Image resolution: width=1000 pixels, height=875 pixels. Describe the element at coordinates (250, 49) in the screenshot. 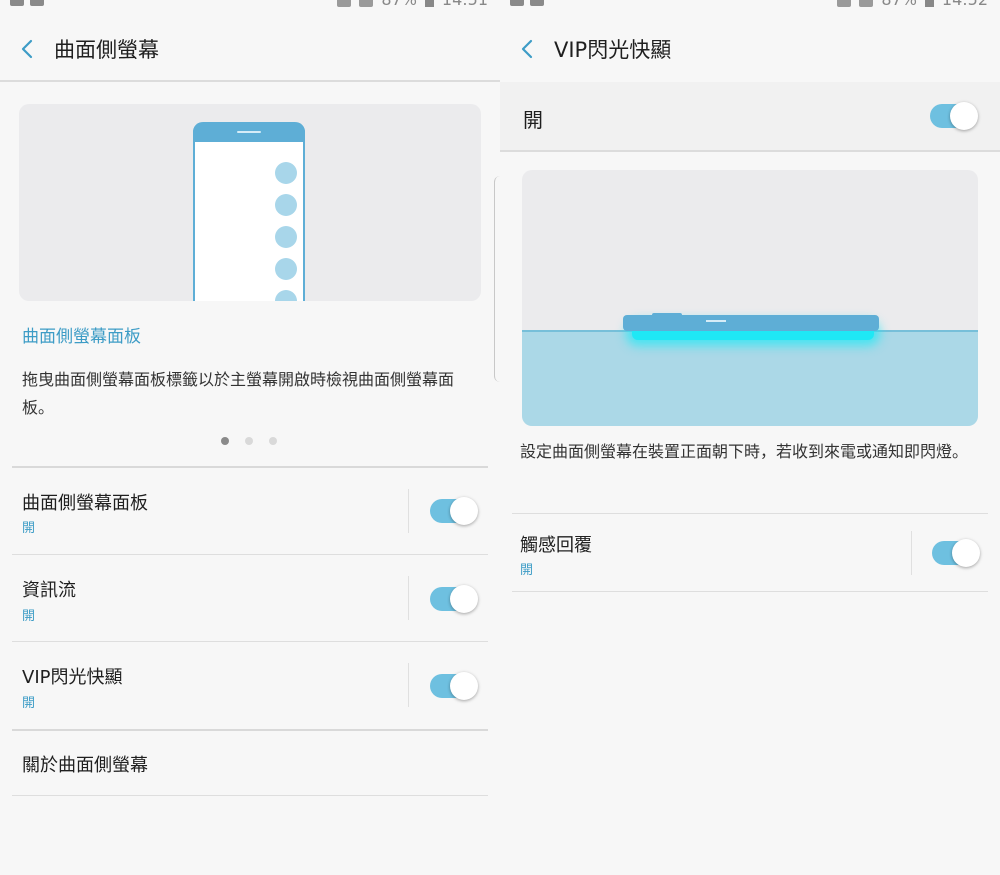

I see `app-bar: 曲面側螢幕` at that location.